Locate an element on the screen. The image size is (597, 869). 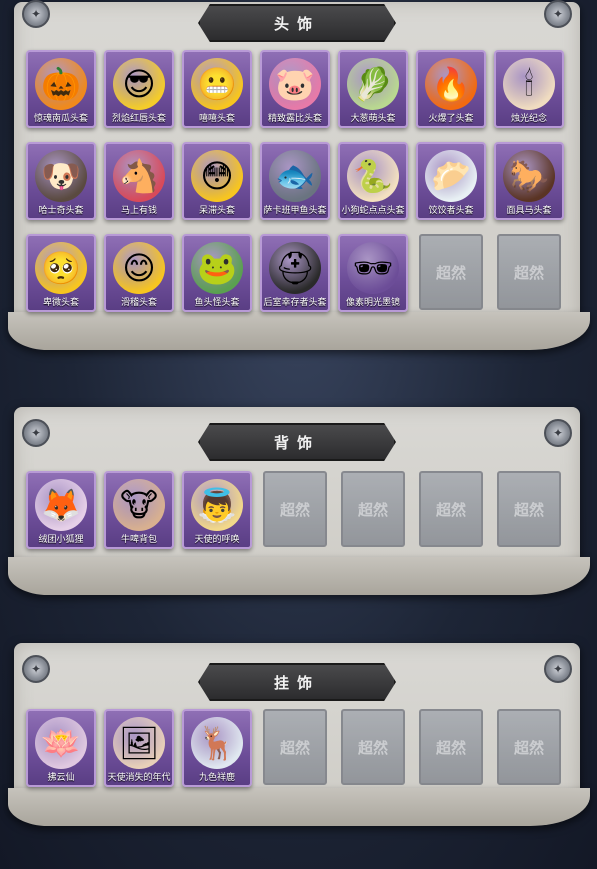
item-card: 🎃 惊魂南瓜头套 is located at coordinates (61, 89).